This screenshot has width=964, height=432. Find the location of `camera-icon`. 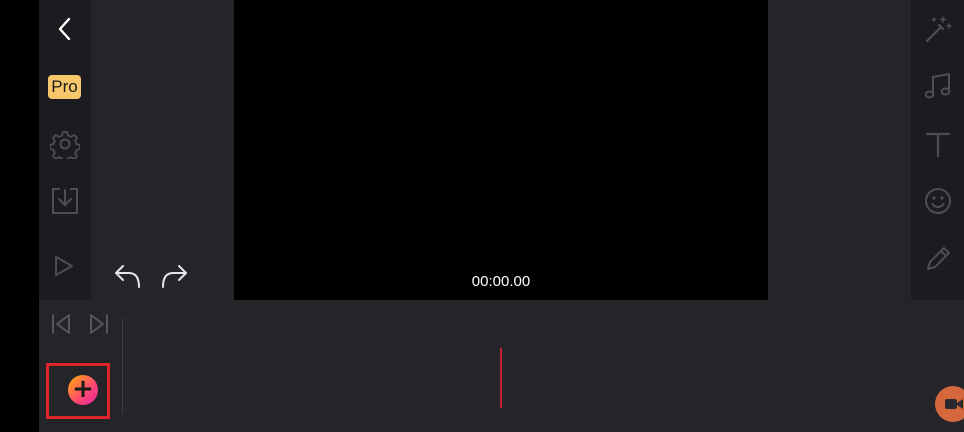

camera-icon is located at coordinates (954, 404).